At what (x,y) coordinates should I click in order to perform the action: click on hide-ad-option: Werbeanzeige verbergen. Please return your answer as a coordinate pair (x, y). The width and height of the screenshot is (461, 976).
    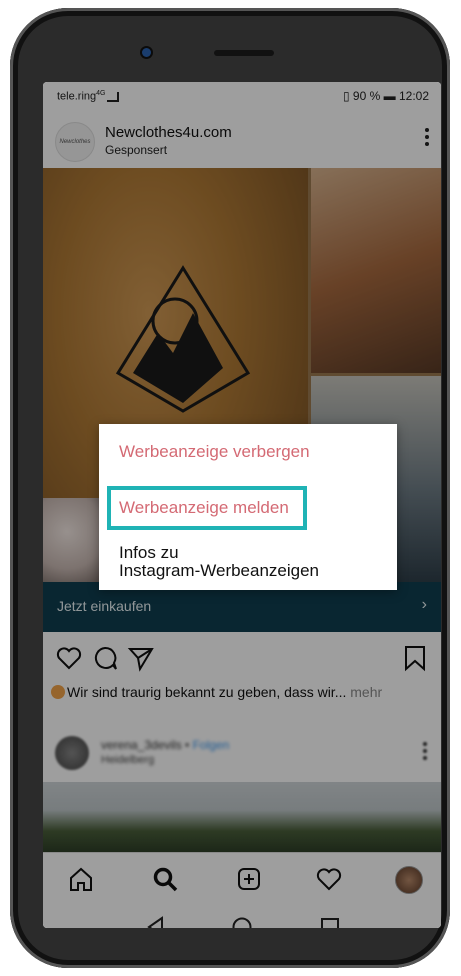
    Looking at the image, I should click on (214, 452).